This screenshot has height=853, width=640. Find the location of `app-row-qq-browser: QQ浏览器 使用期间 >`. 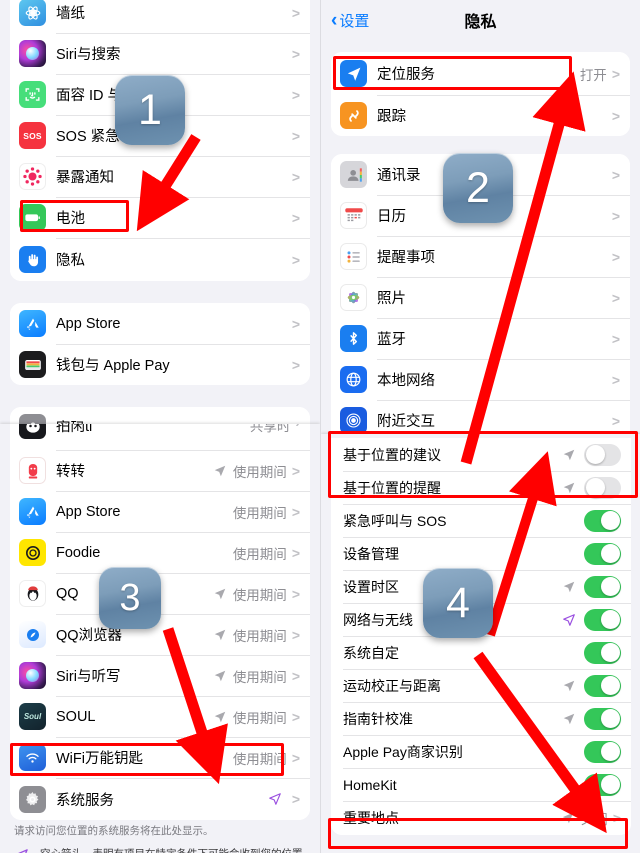

app-row-qq-browser: QQ浏览器 使用期间 > is located at coordinates (160, 634).